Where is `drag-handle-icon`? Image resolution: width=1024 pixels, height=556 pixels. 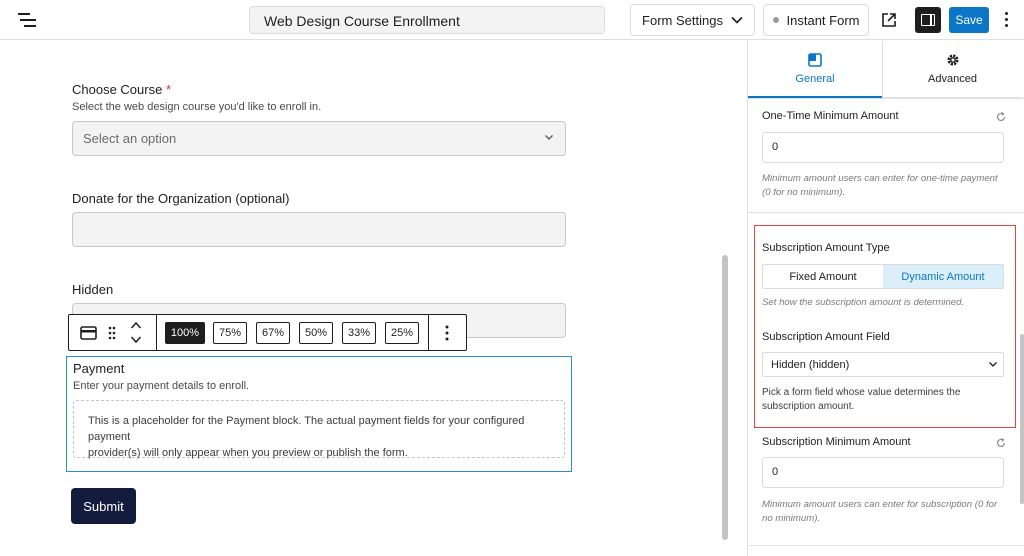
drag-handle-icon is located at coordinates (112, 333).